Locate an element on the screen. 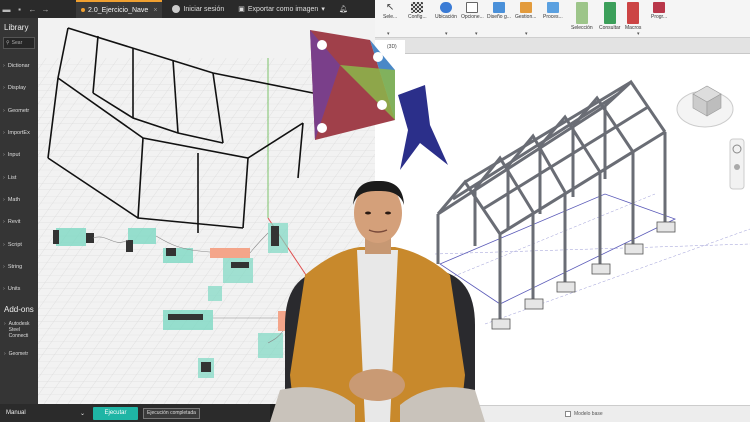  redo-icon: → is located at coordinates (45, 9).